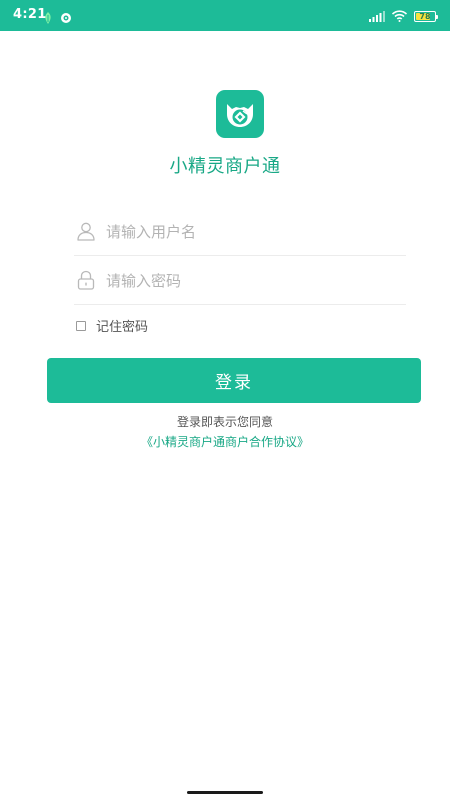 This screenshot has height=800, width=450. Describe the element at coordinates (224, 422) in the screenshot. I see `agreement-notice: 登录即表示您同意` at that location.